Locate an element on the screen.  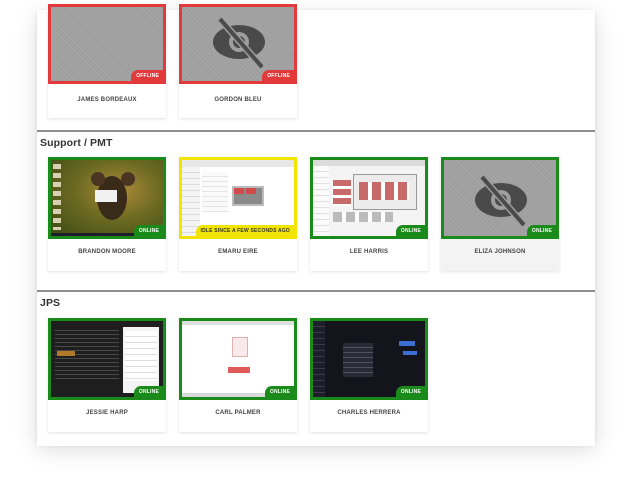
image-gallery is located at coordinates (342, 193).